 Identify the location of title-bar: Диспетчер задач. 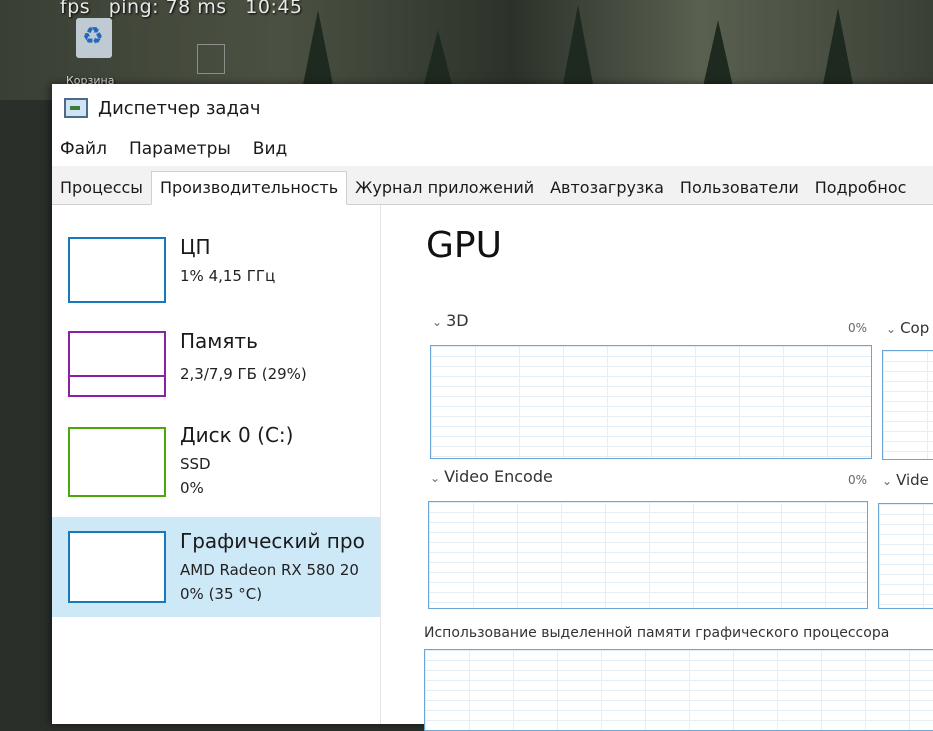
(492, 108).